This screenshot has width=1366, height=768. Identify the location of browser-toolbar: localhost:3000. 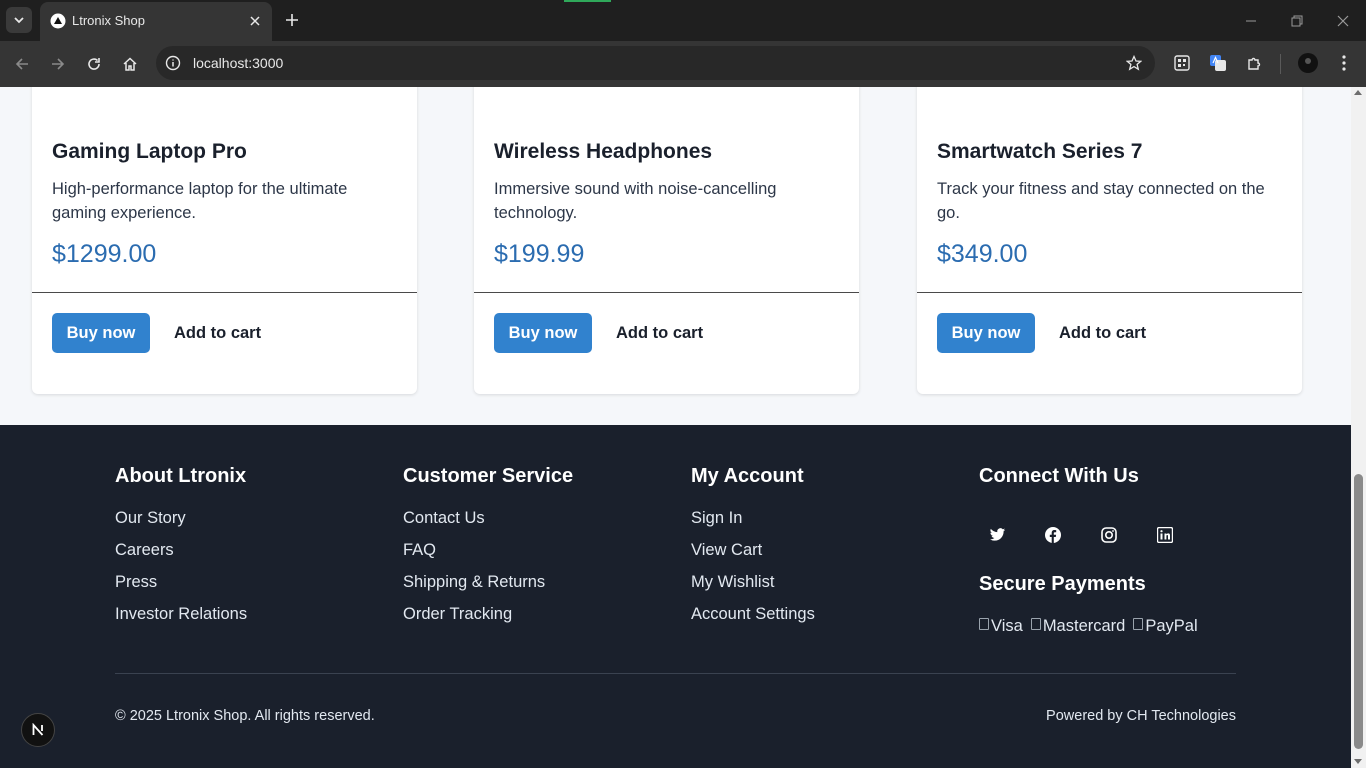
(683, 64).